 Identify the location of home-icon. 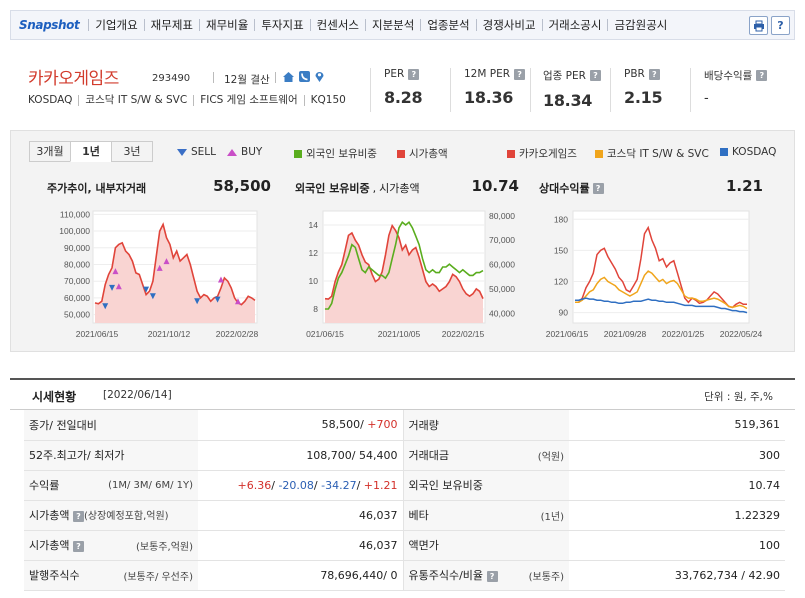
(288, 78).